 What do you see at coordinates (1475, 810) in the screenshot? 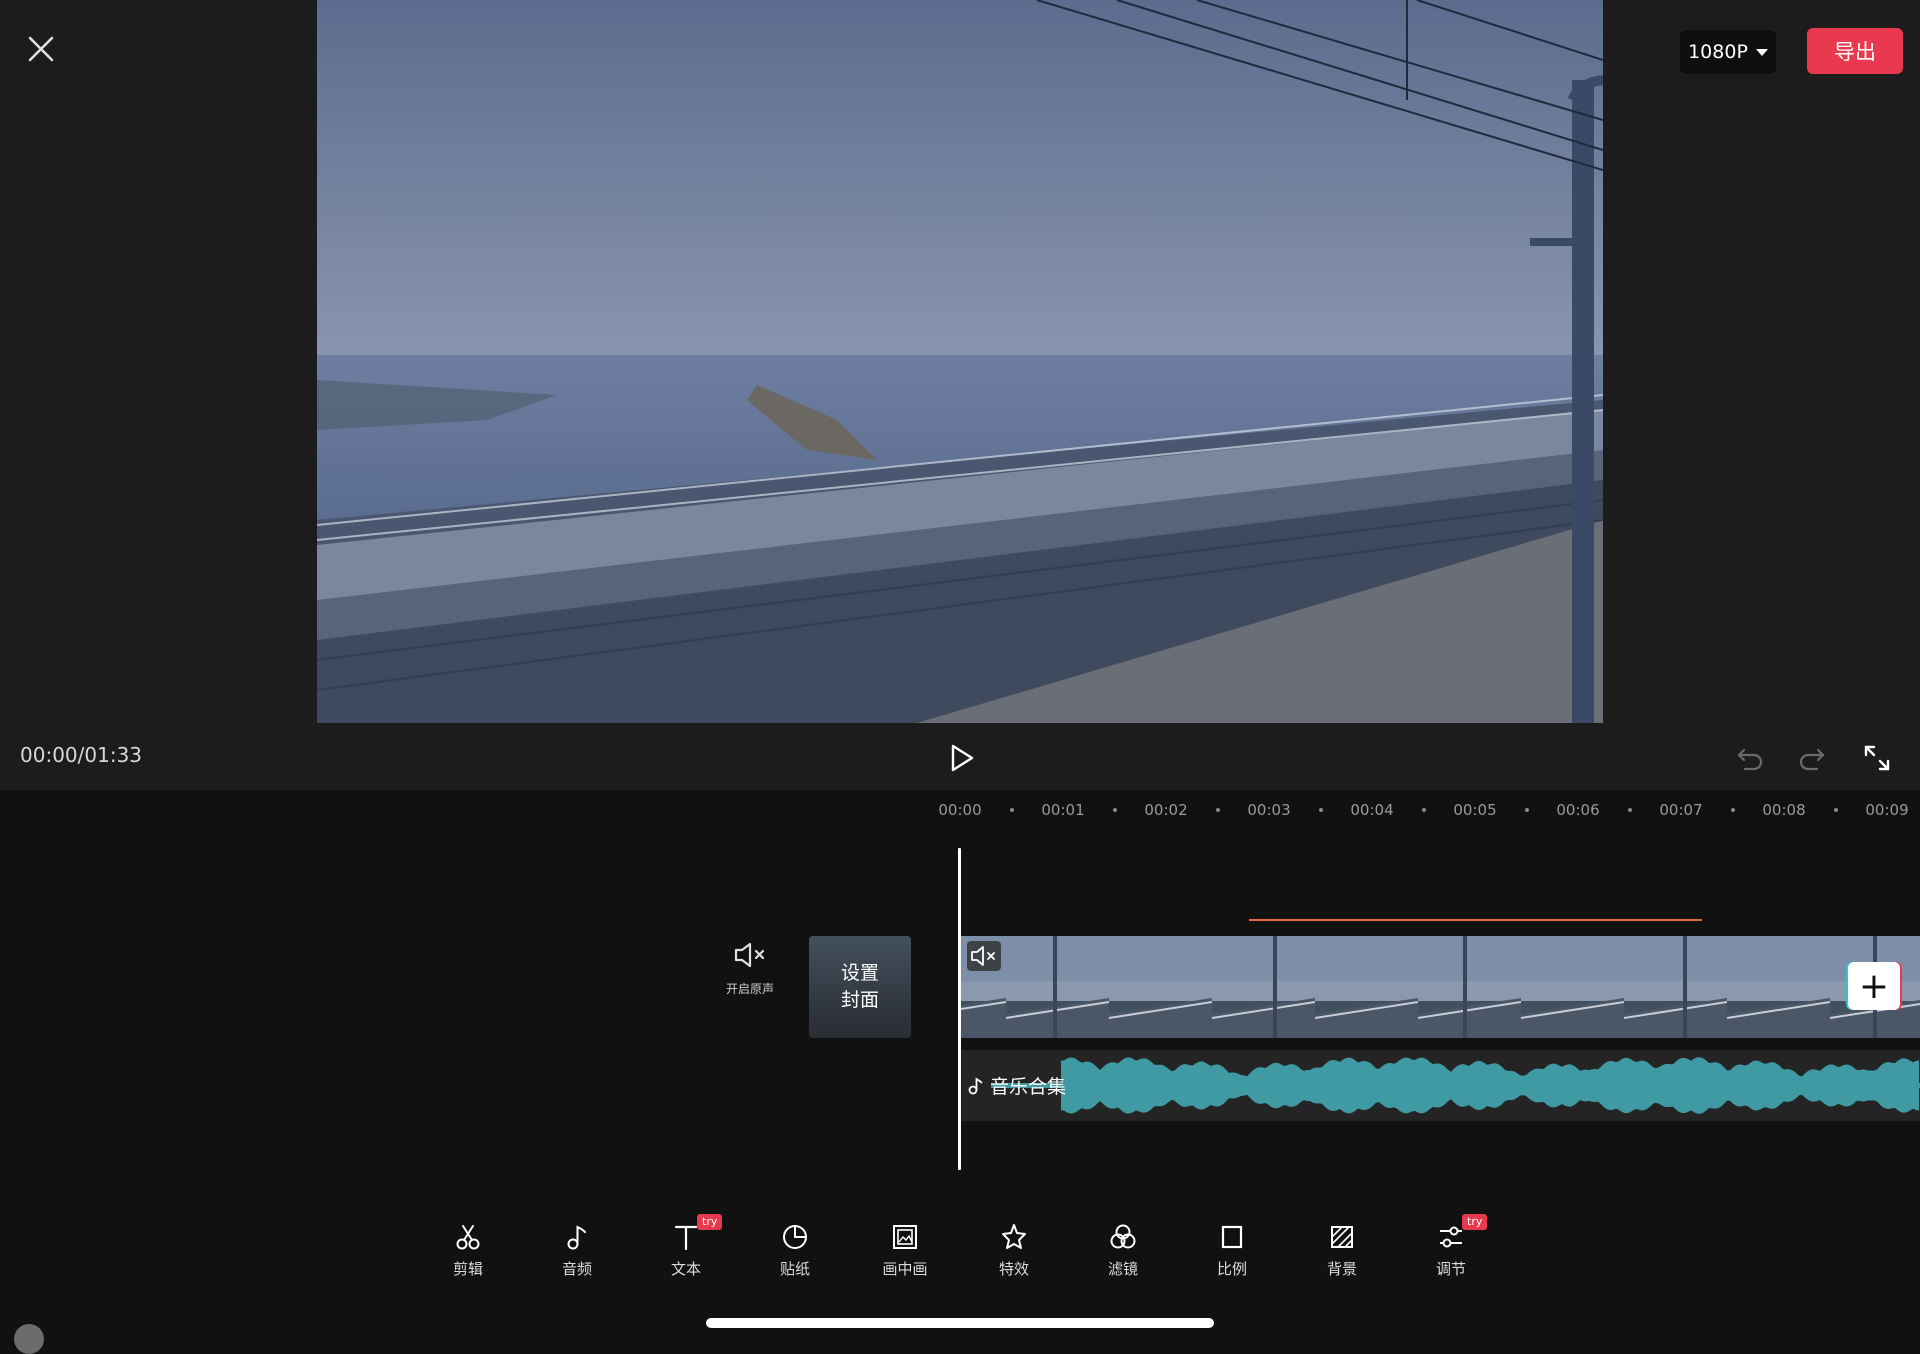
I see `ruler-tick-label: 00:05` at bounding box center [1475, 810].